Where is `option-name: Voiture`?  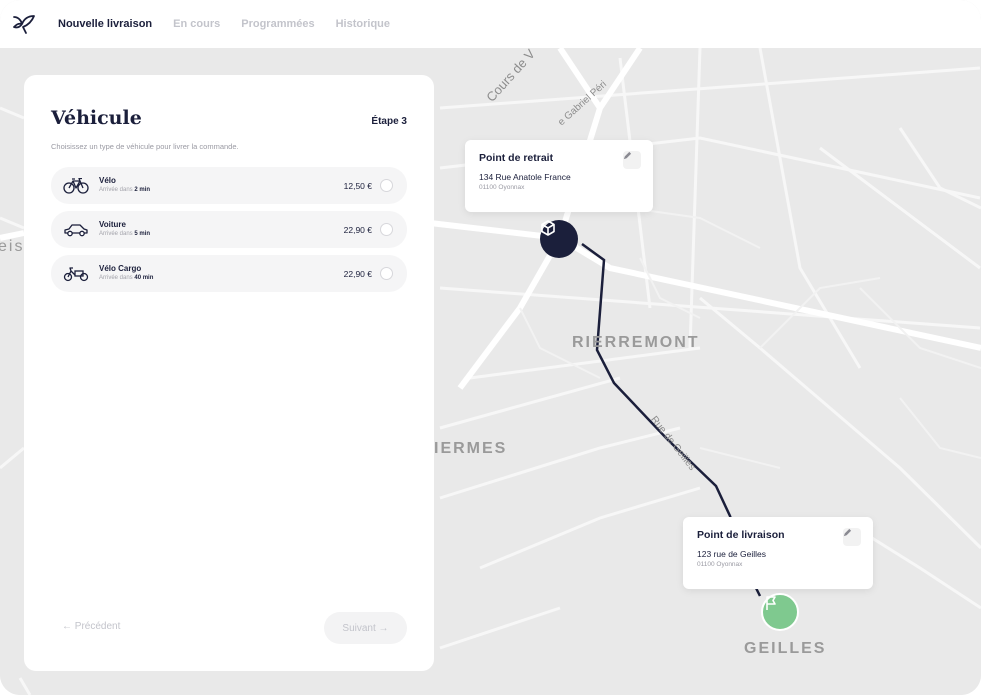 option-name: Voiture is located at coordinates (112, 224).